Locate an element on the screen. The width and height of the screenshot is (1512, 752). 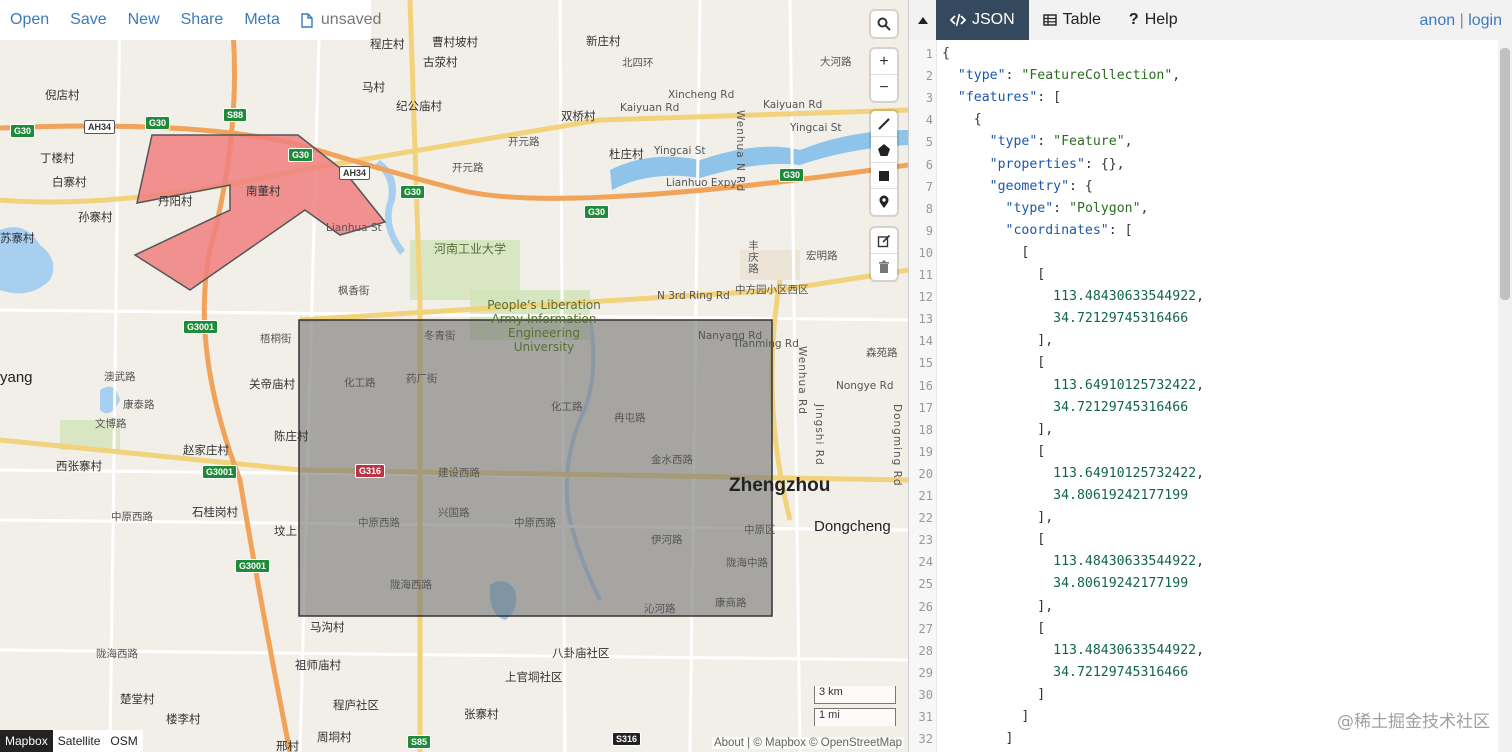
line-number: 23 is located at coordinates (925, 540).